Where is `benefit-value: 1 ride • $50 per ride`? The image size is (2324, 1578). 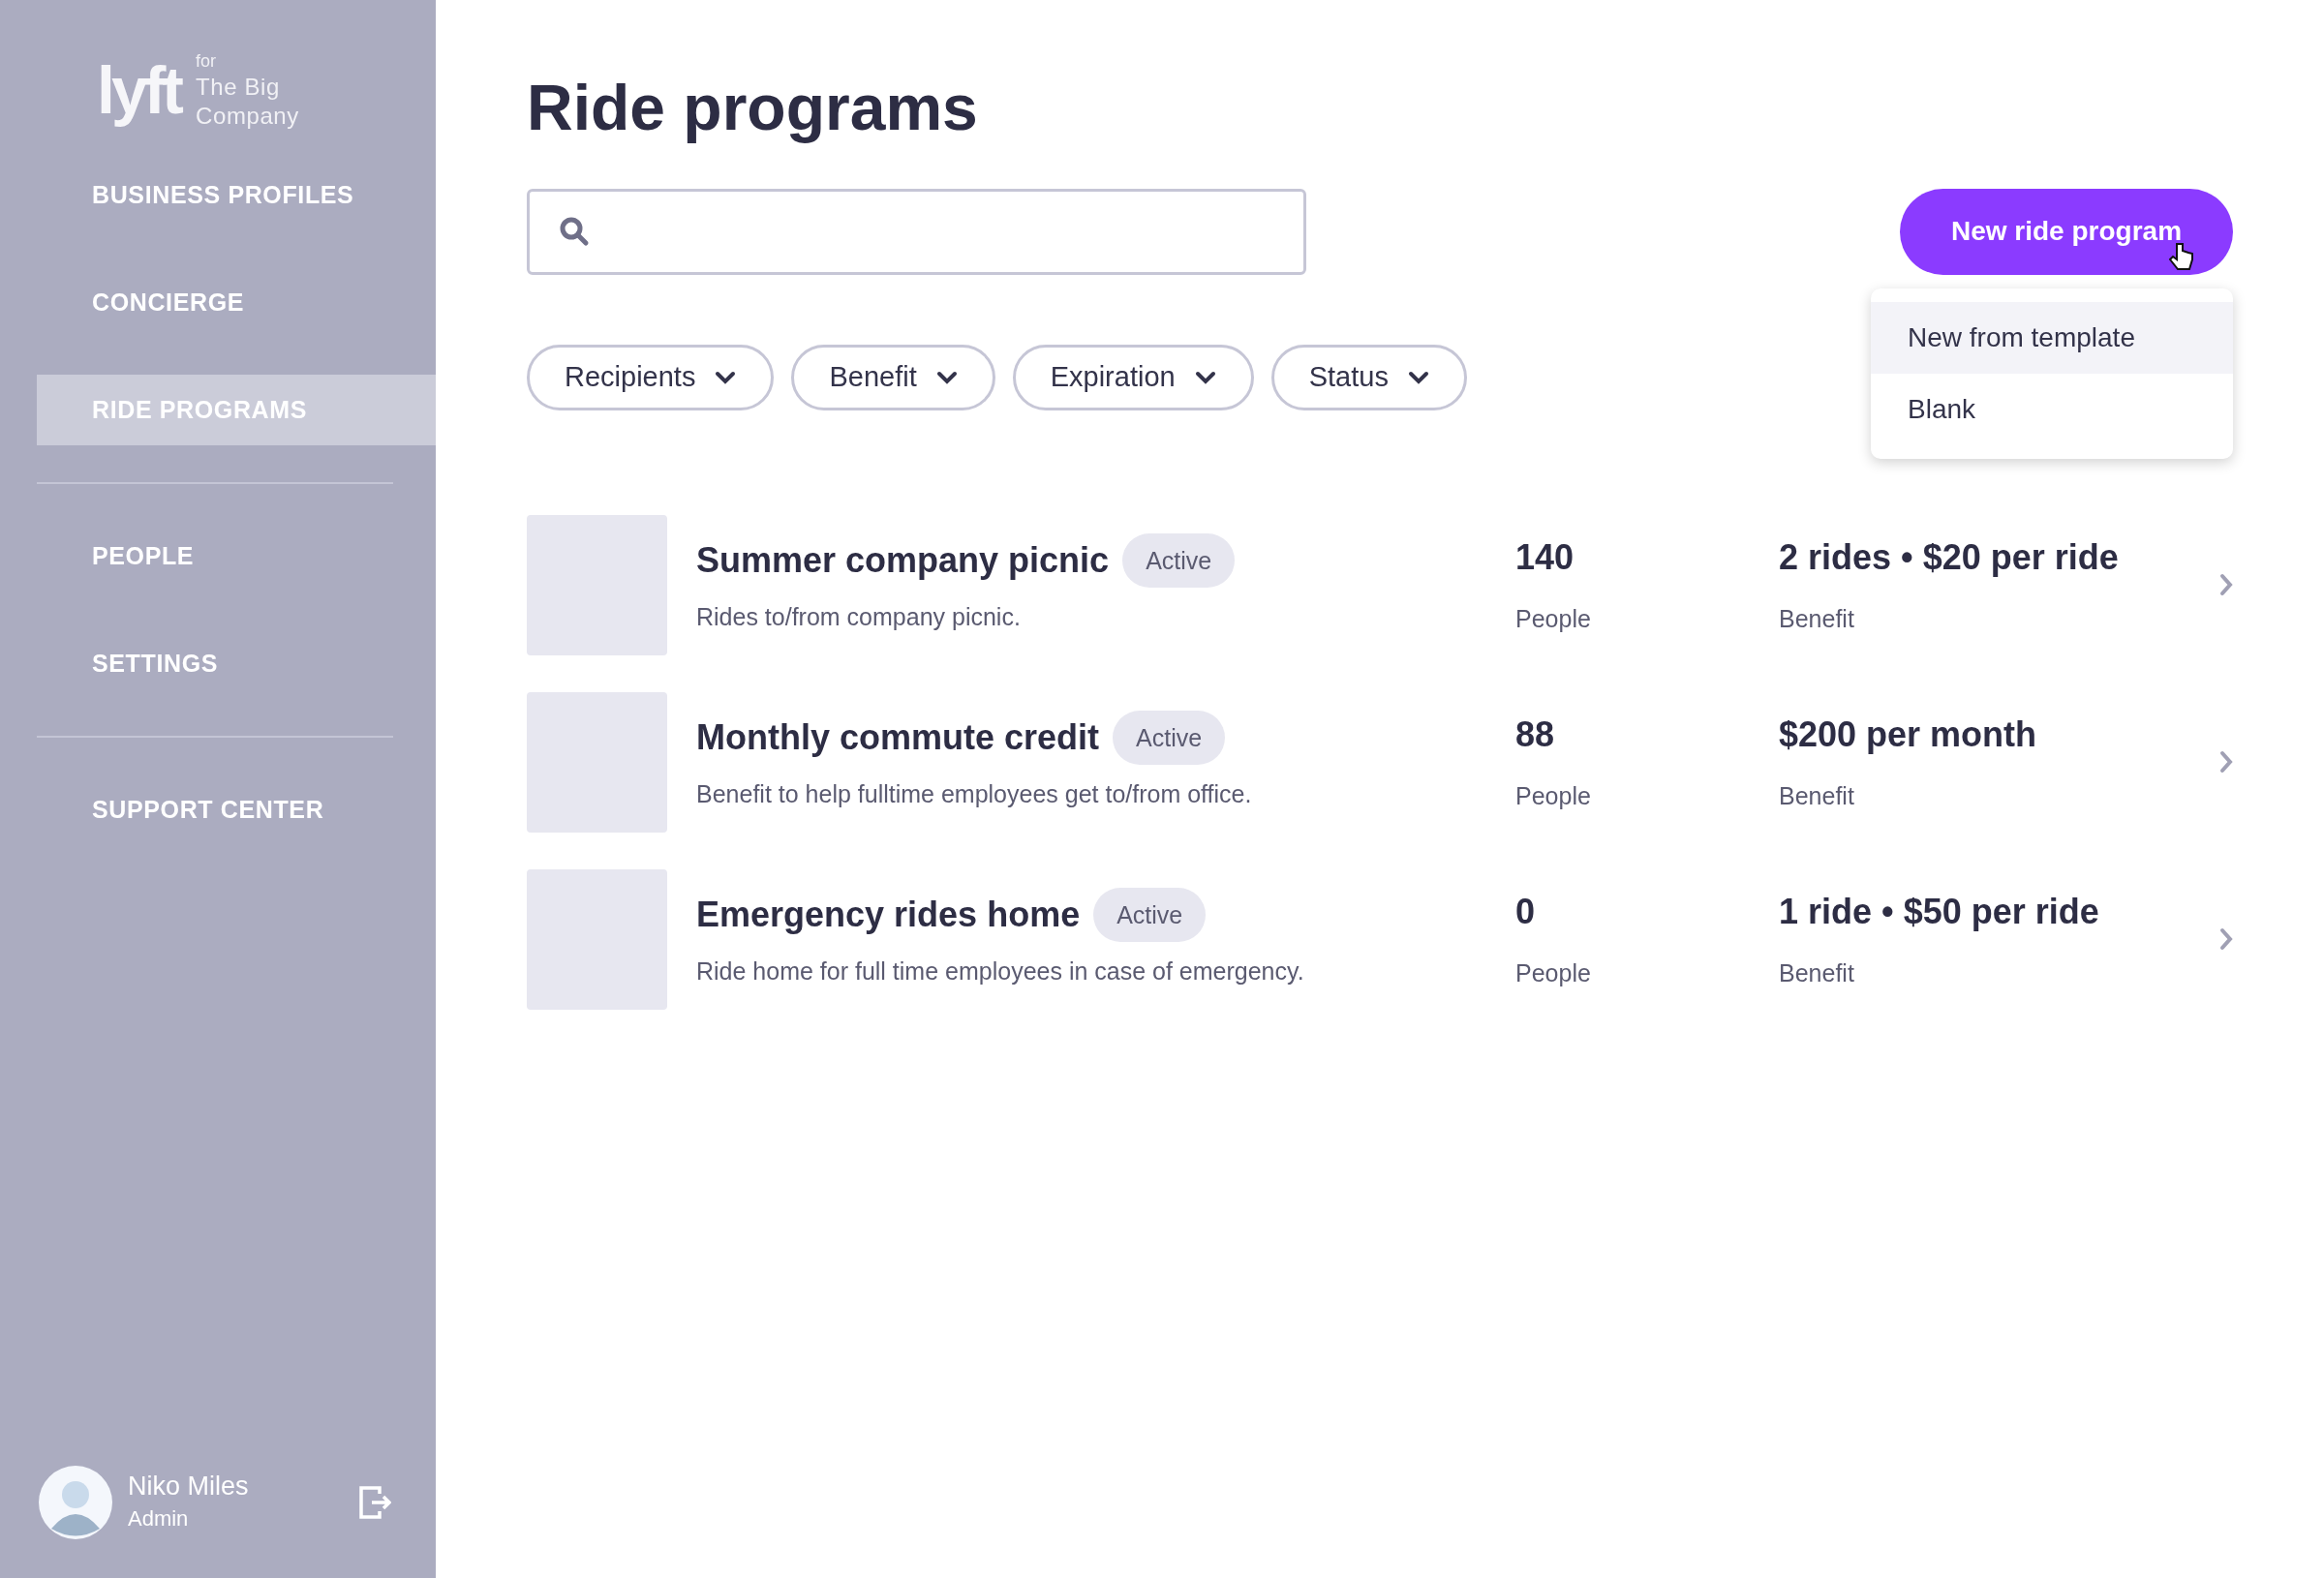
benefit-value: 1 ride • $50 per ride is located at coordinates (1940, 912).